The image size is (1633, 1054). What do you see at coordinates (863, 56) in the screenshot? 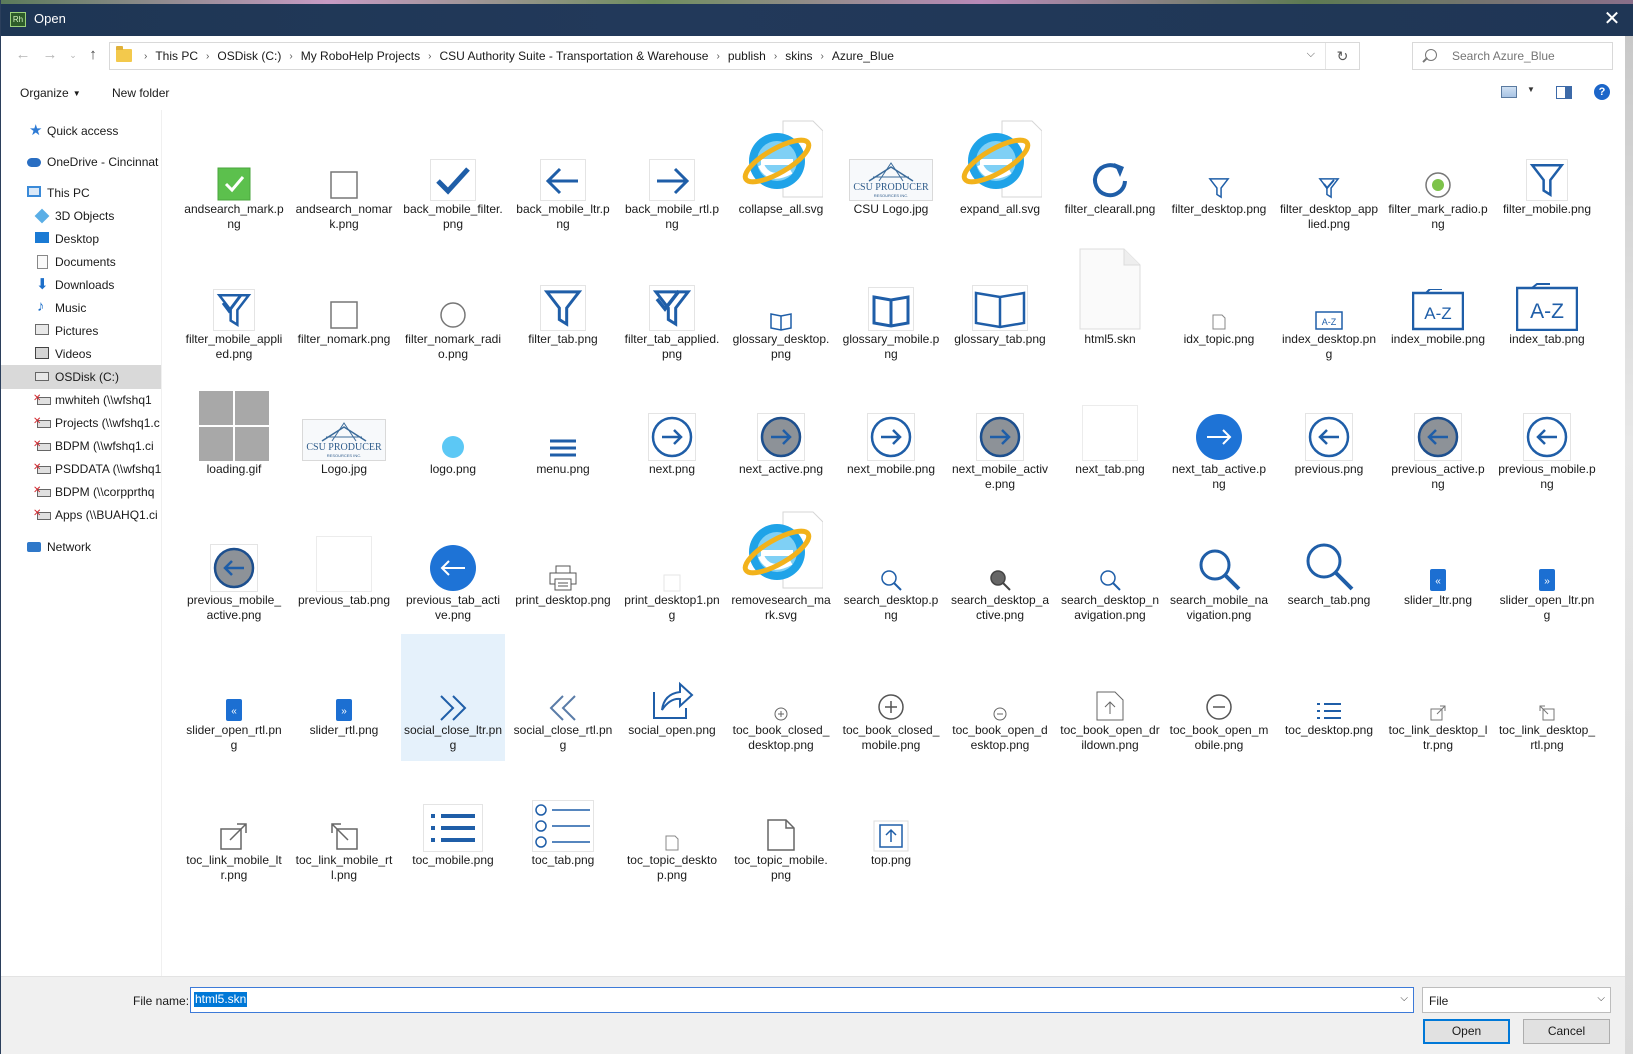
I see `breadcrumb-item: Azure_Blue` at bounding box center [863, 56].